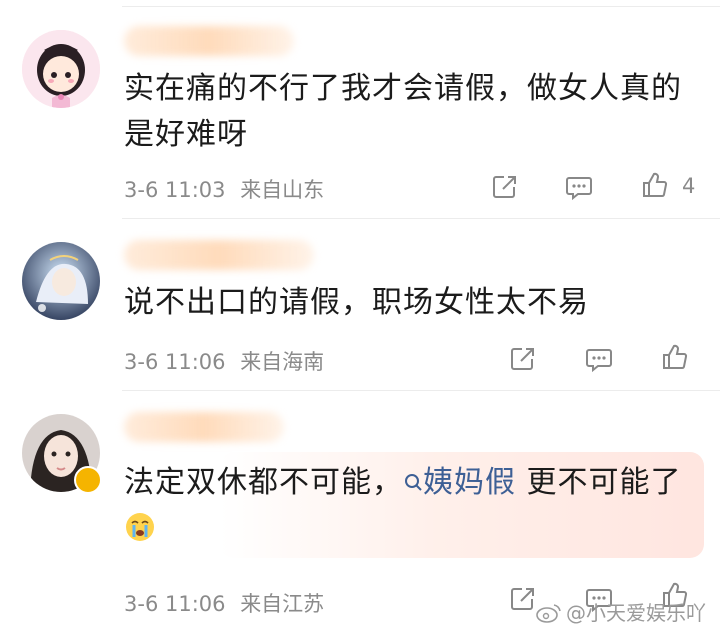 Image resolution: width=720 pixels, height=636 pixels. I want to click on verified-badge-icon, so click(88, 480).